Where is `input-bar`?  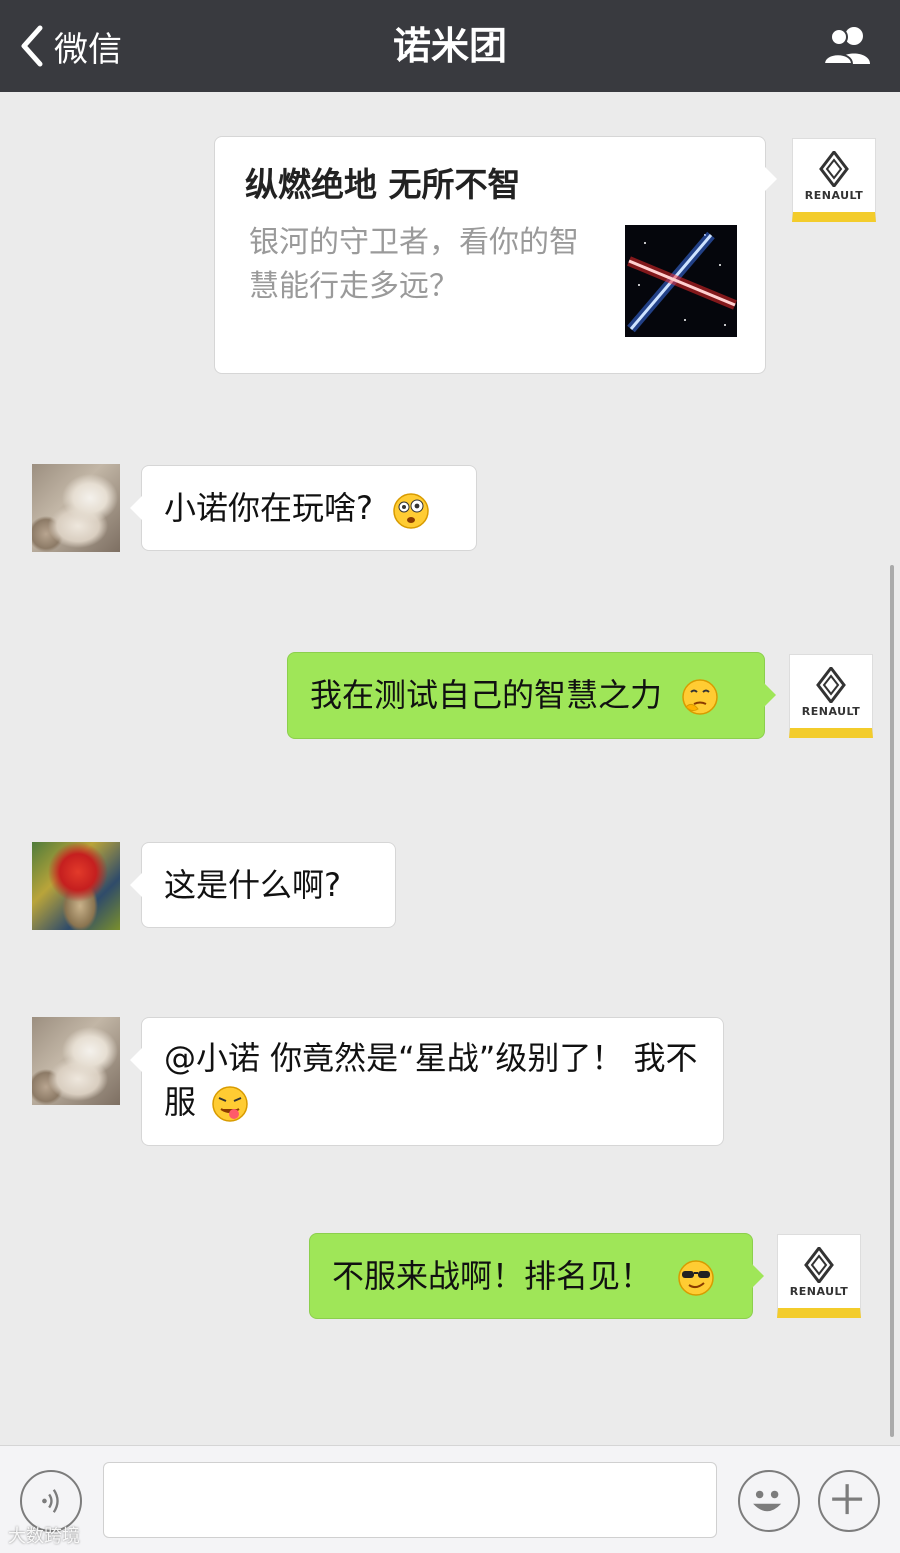
input-bar is located at coordinates (450, 1499).